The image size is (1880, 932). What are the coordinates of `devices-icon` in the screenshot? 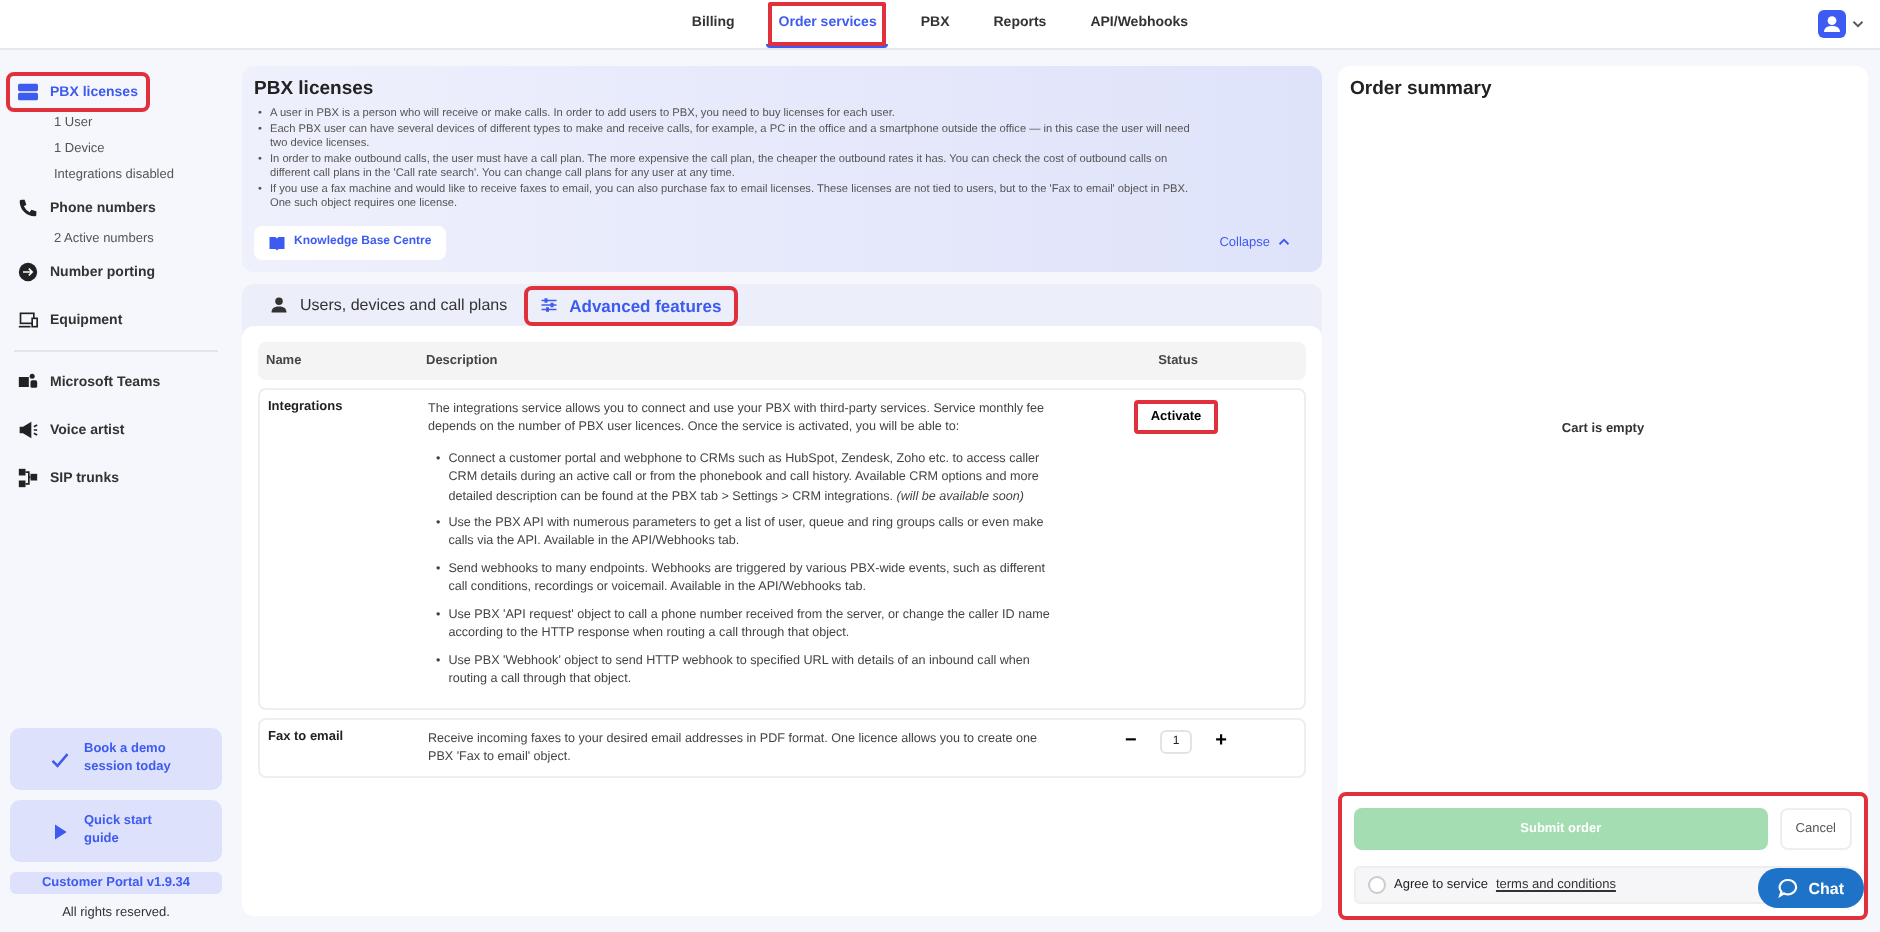 It's located at (28, 320).